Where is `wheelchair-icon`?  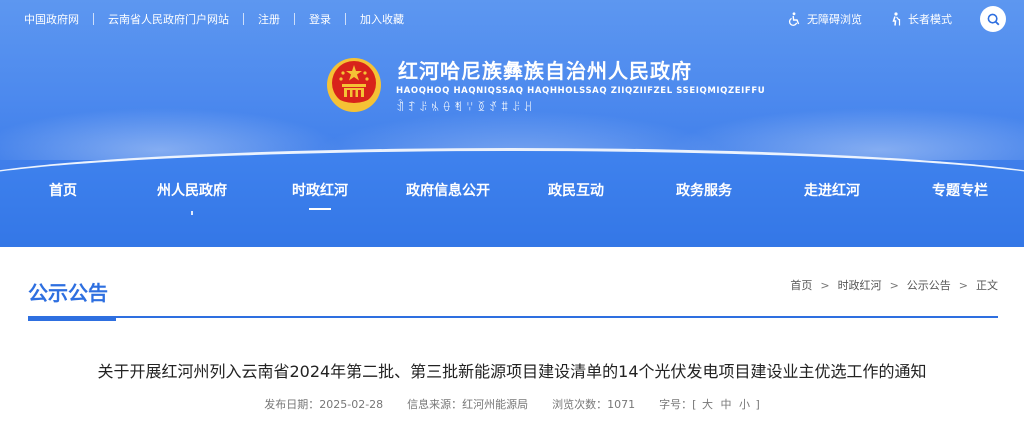
wheelchair-icon is located at coordinates (794, 19).